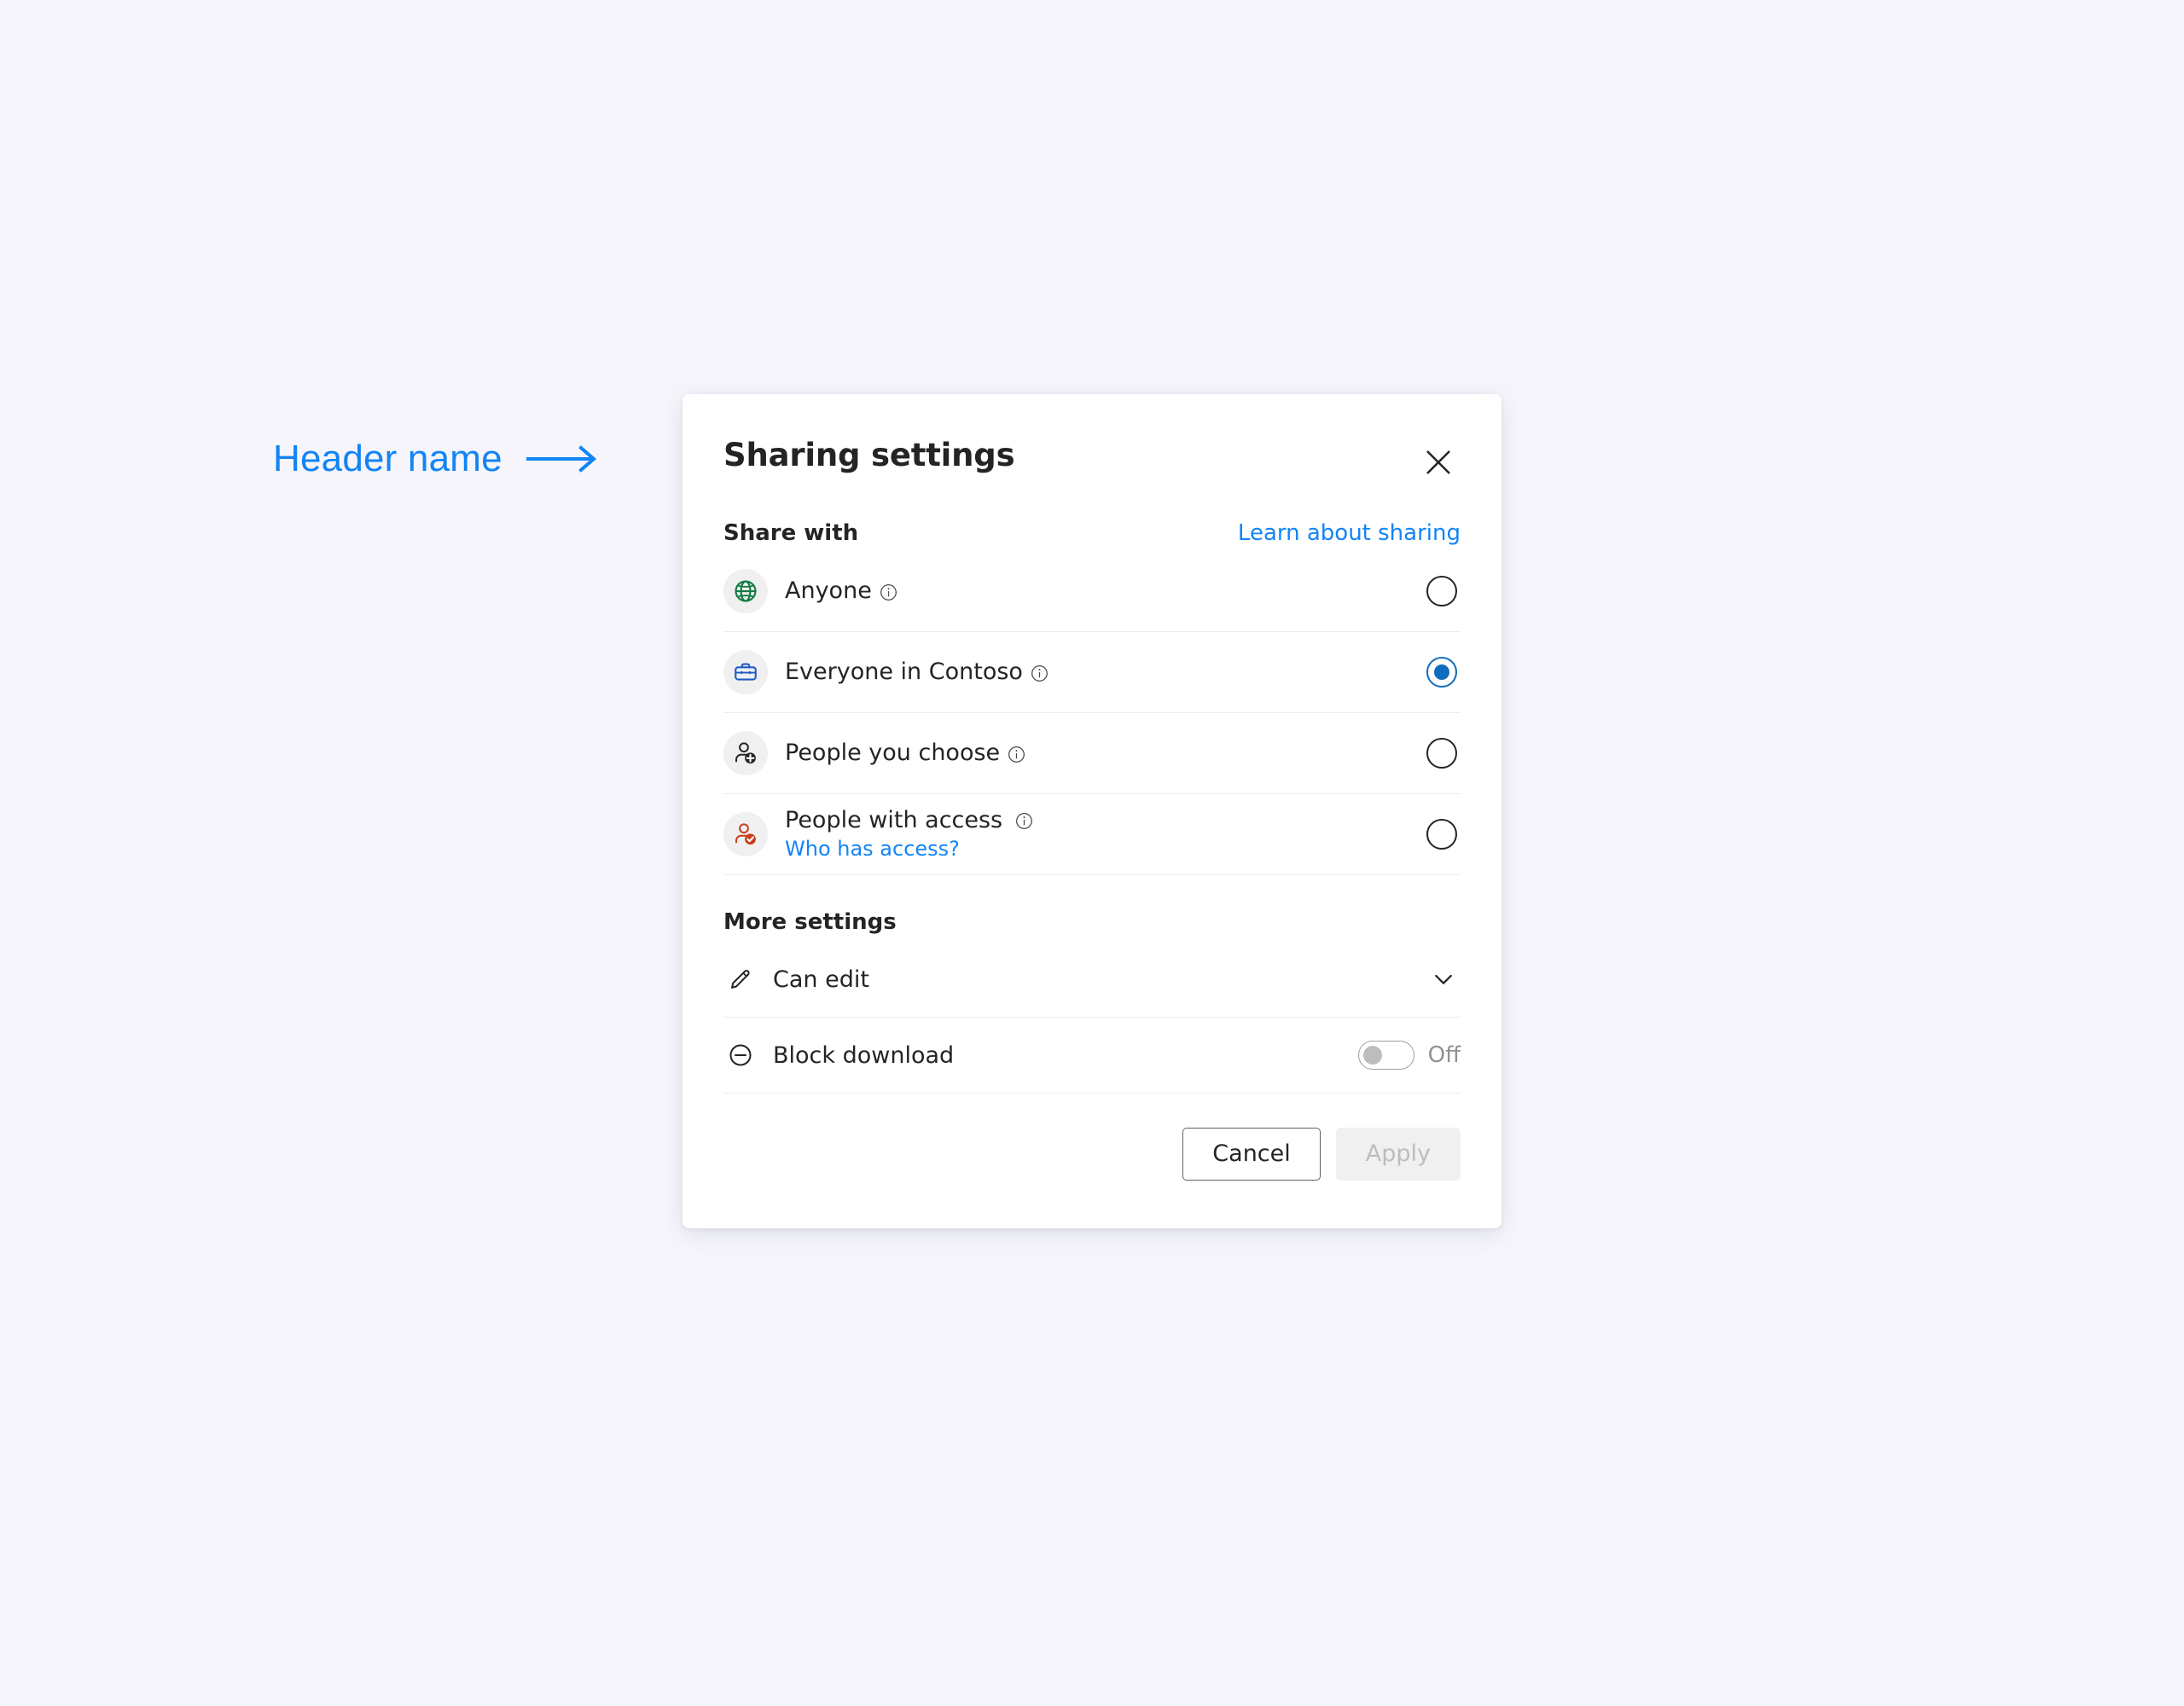 The height and width of the screenshot is (1706, 2184). Describe the element at coordinates (1372, 1055) in the screenshot. I see `toggle-knob` at that location.